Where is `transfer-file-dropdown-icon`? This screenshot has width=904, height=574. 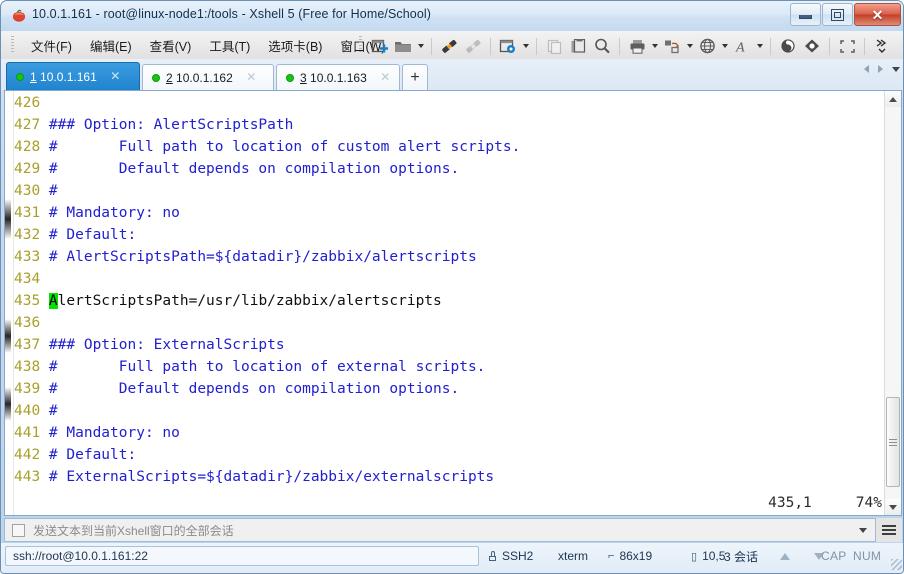 transfer-file-dropdown-icon is located at coordinates (689, 46).